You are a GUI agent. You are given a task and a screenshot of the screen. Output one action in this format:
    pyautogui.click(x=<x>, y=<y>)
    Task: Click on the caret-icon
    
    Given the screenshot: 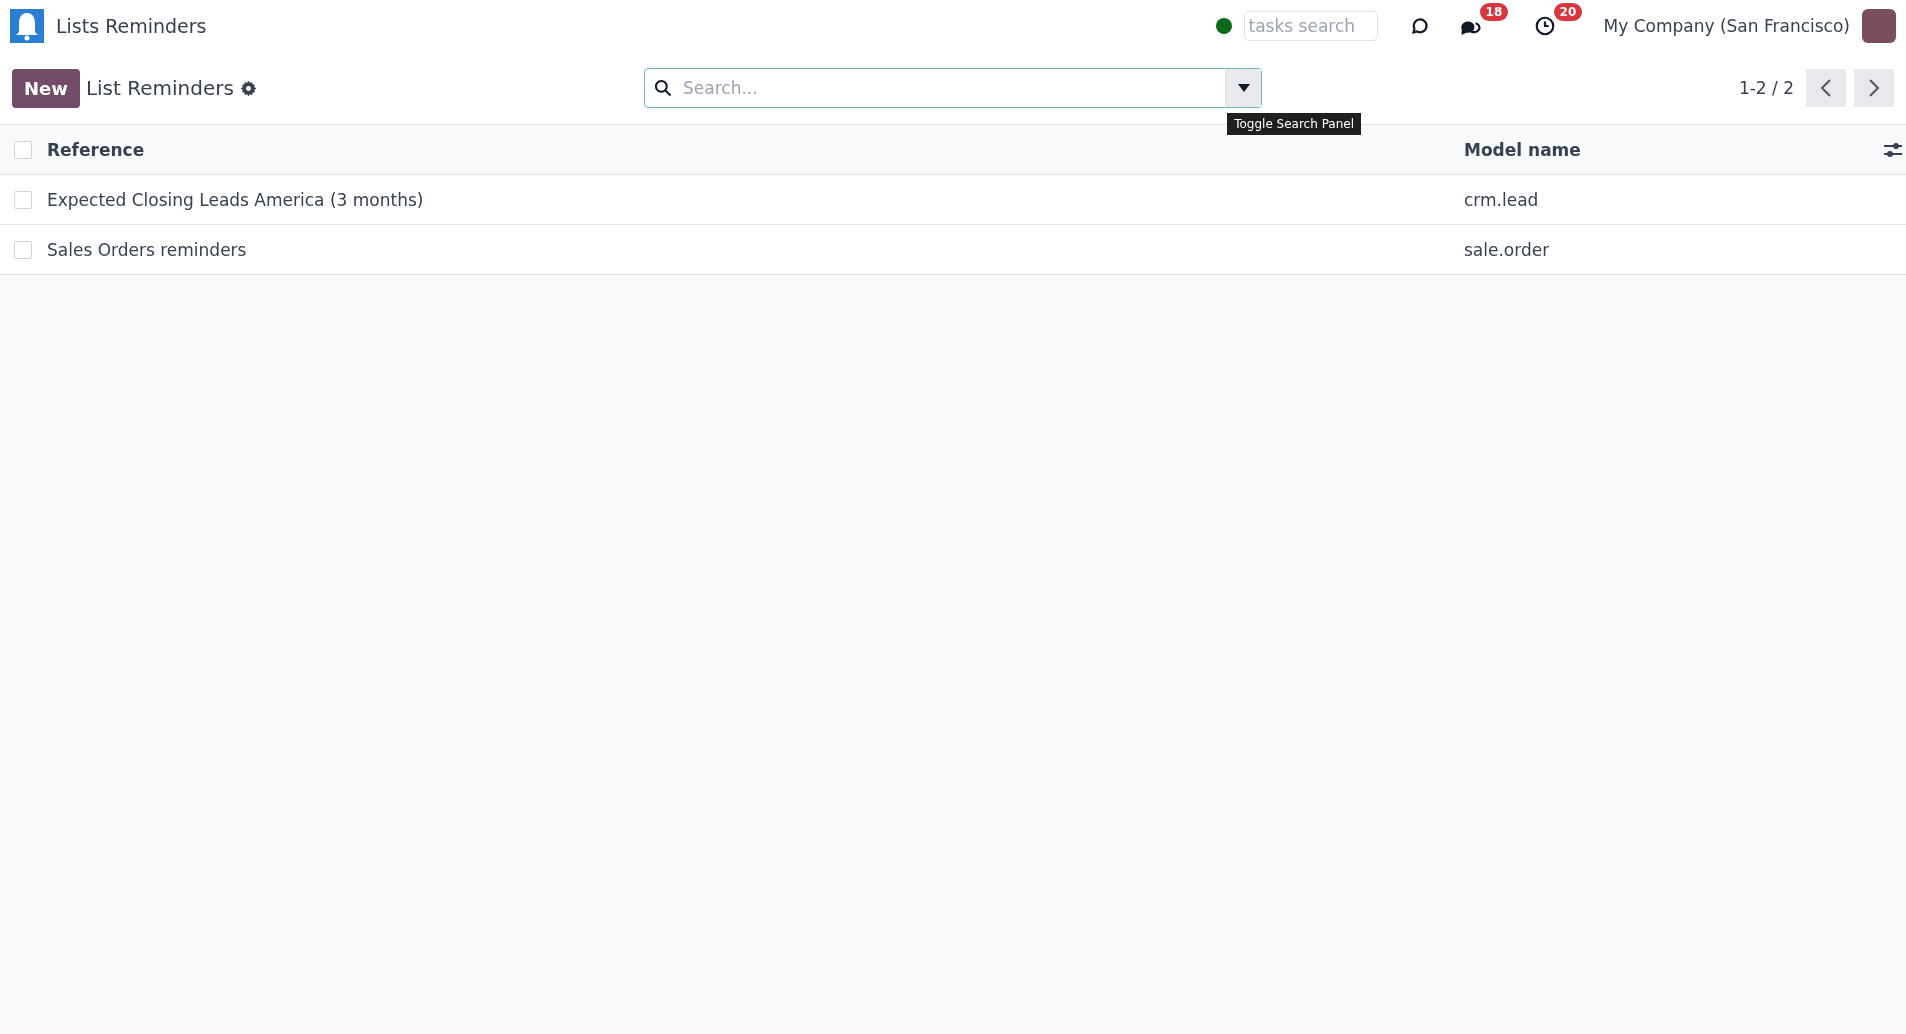 What is the action you would take?
    pyautogui.click(x=1243, y=88)
    